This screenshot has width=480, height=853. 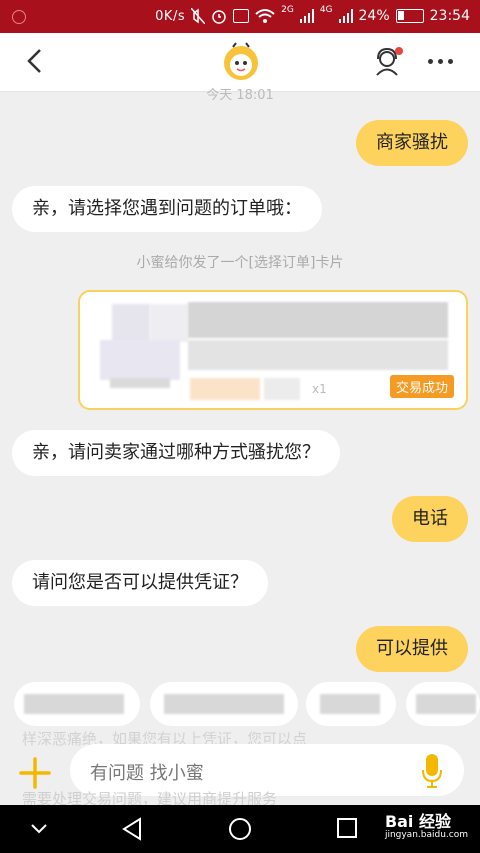 I want to click on network-speed: 0K/s, so click(x=170, y=16).